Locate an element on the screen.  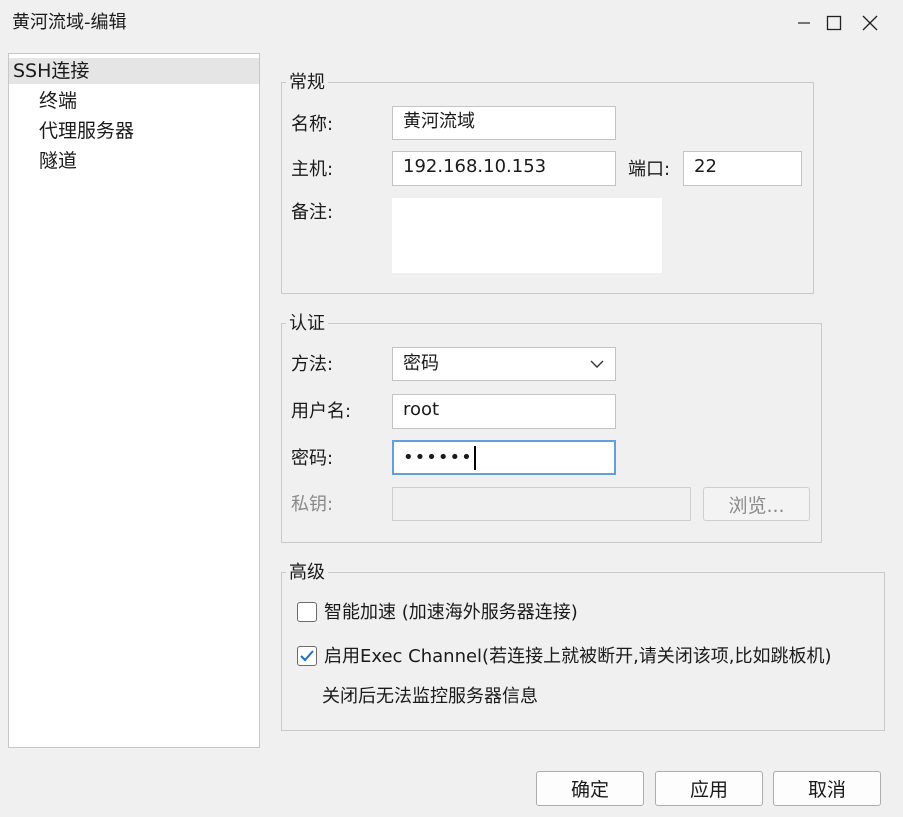
port-input: 22 is located at coordinates (742, 168).